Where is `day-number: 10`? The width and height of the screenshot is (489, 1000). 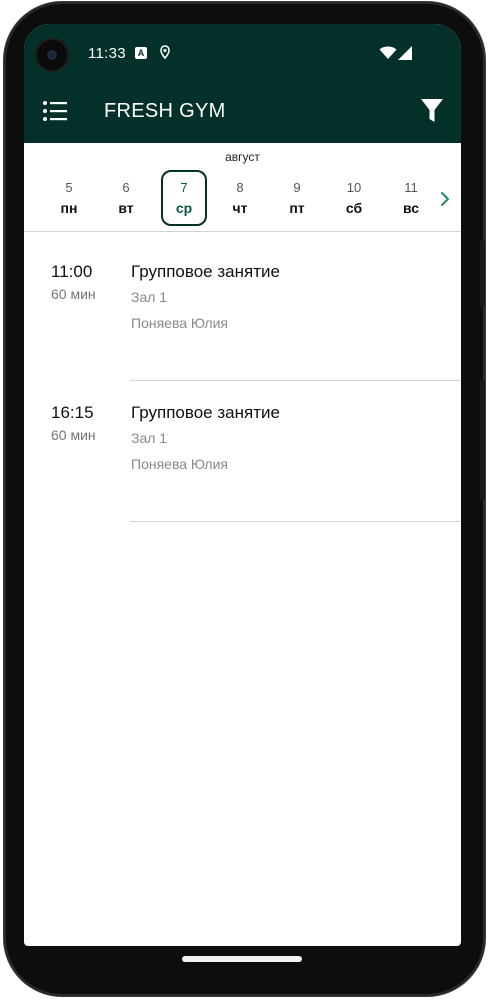 day-number: 10 is located at coordinates (354, 187).